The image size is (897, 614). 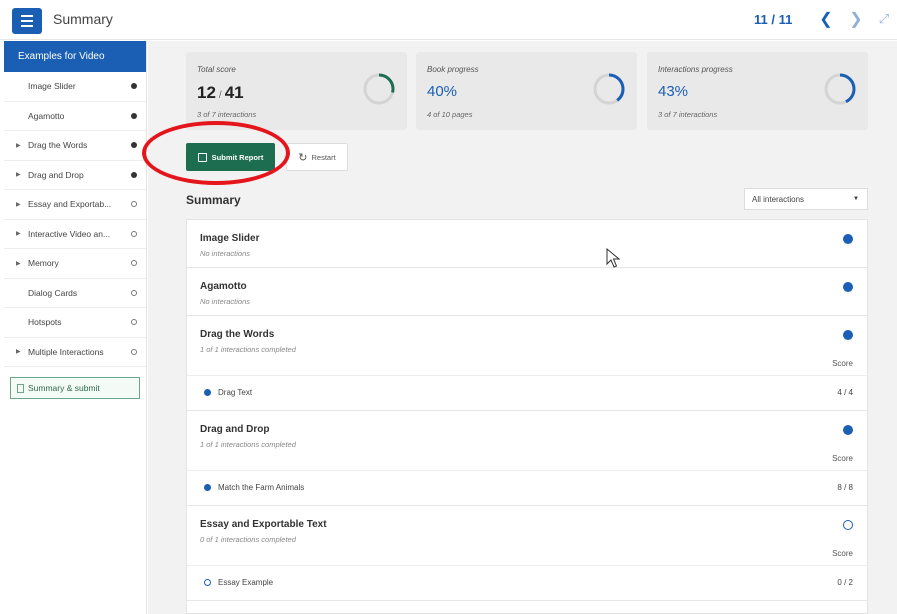 What do you see at coordinates (216, 69) in the screenshot?
I see `card-label: Total score` at bounding box center [216, 69].